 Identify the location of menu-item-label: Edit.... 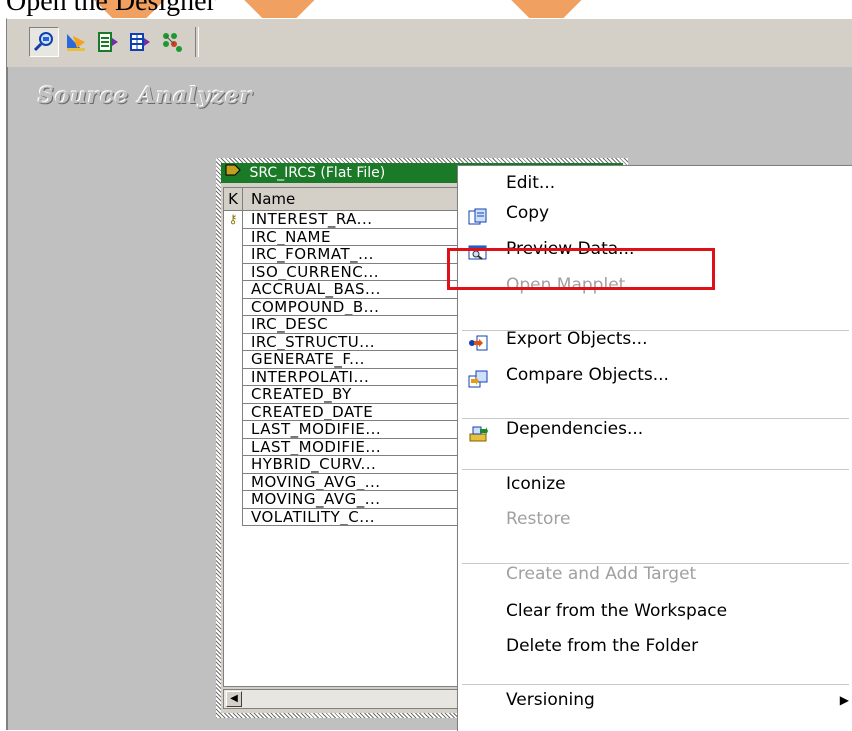
(531, 183).